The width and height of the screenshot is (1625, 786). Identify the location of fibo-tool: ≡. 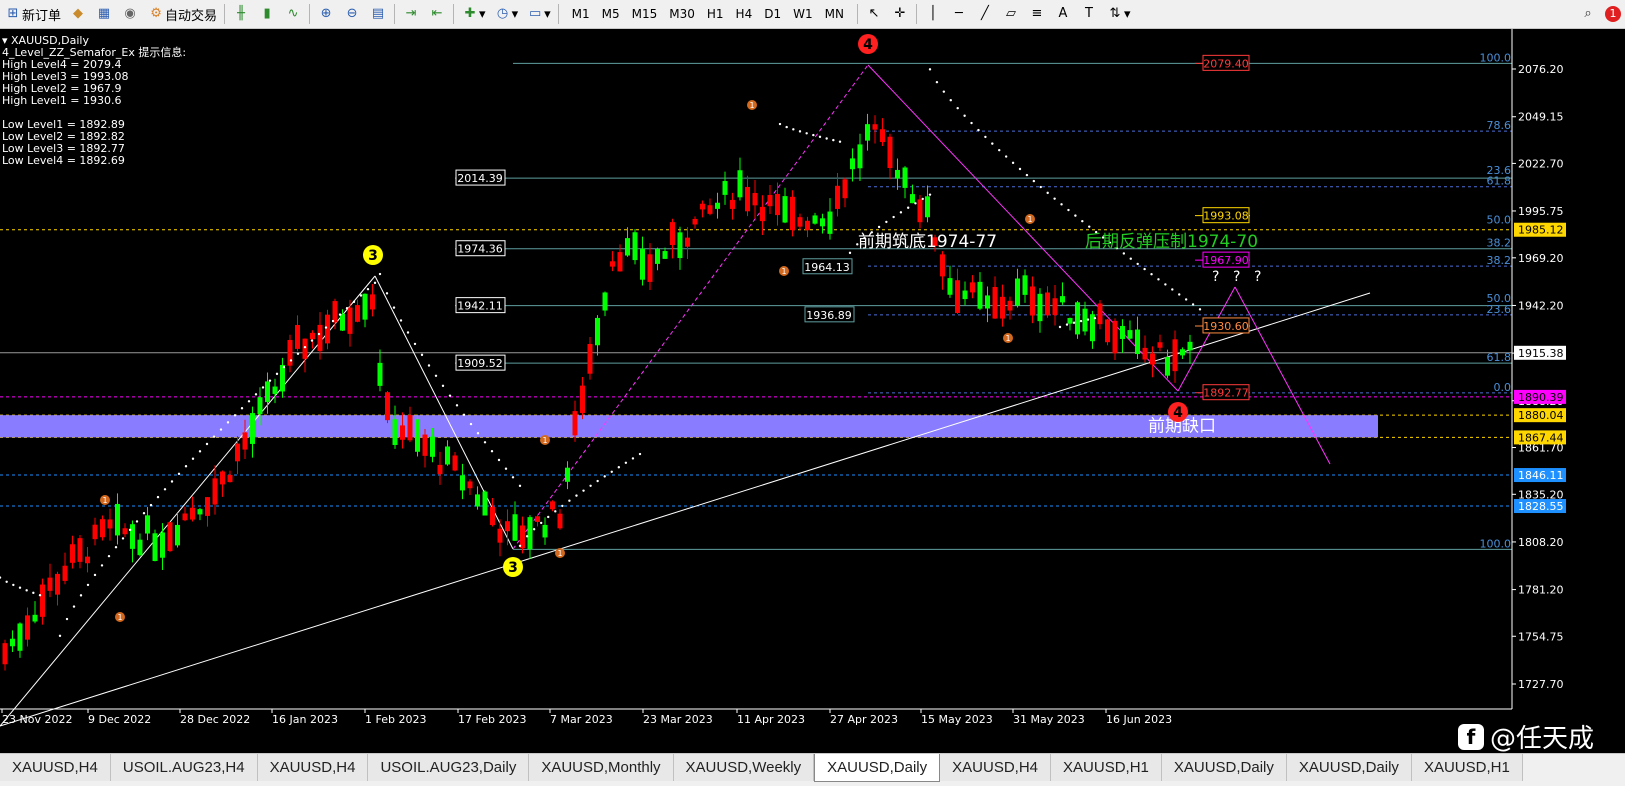
(1037, 14).